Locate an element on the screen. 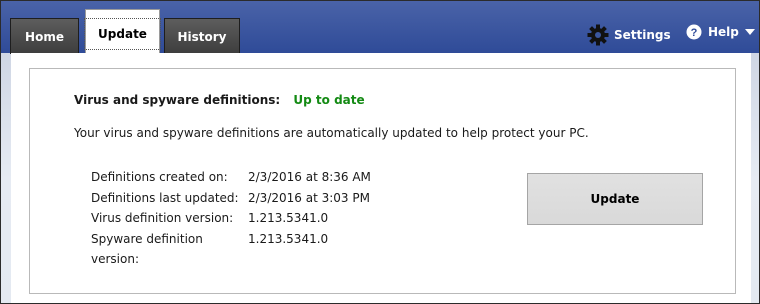  tab-update-label: Update is located at coordinates (122, 34).